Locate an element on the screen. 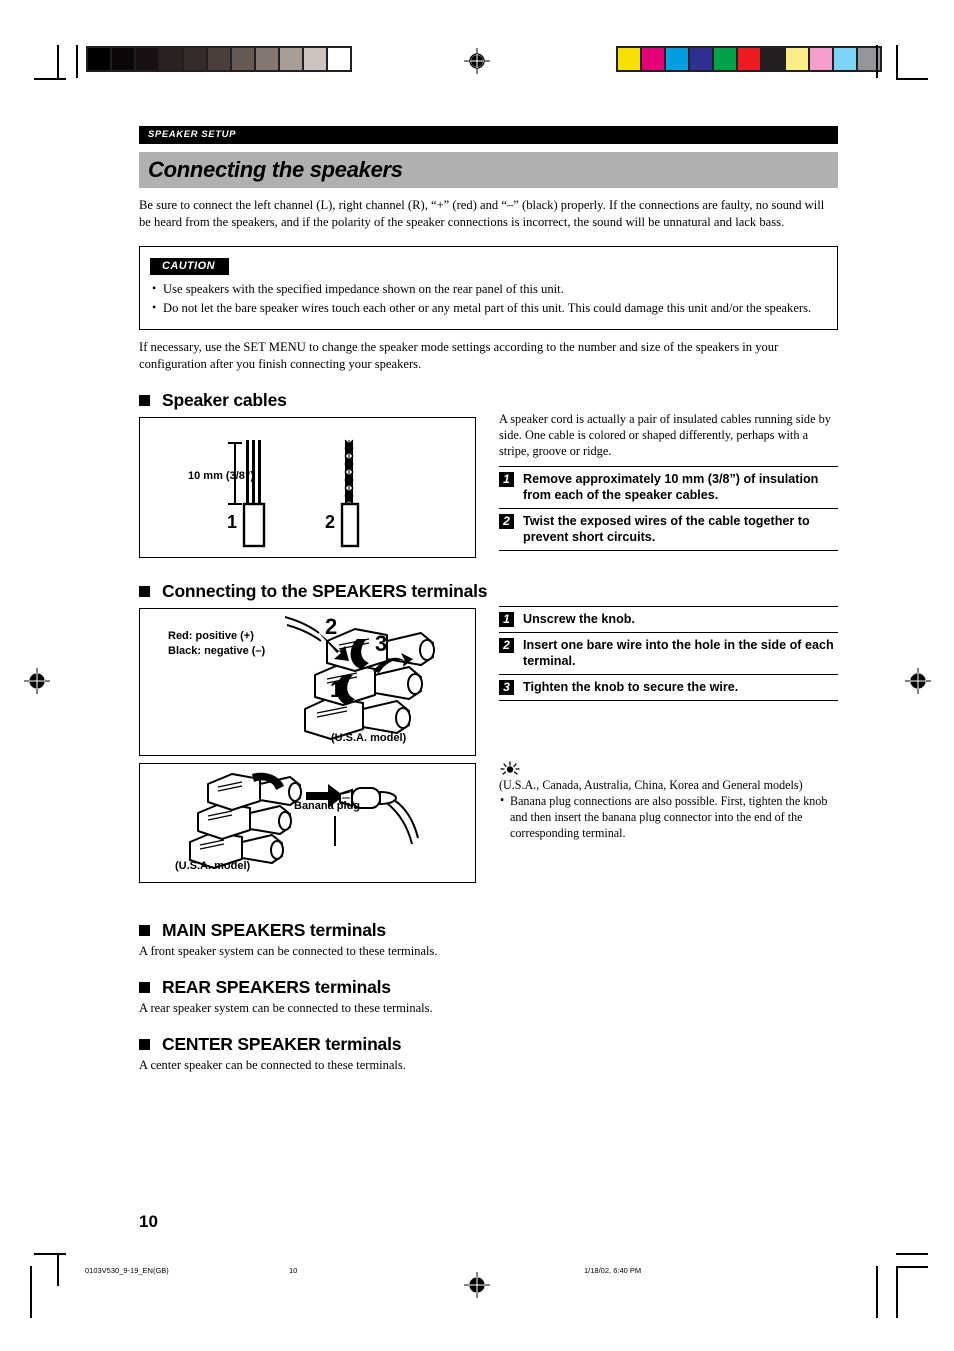  tip-icon-row is located at coordinates (668, 769).